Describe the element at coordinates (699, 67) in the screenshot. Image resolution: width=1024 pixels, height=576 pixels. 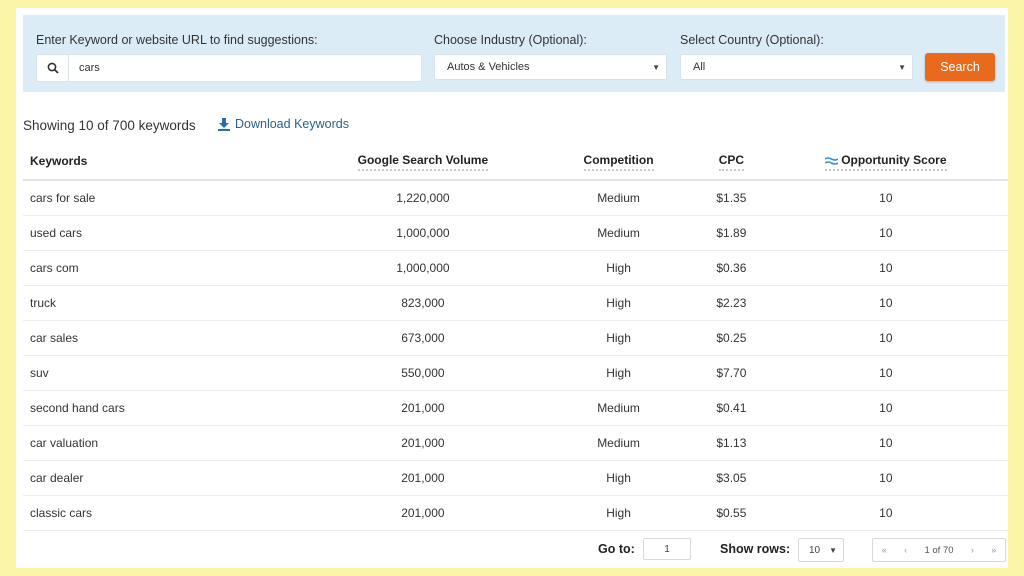
I see `country-selected-value: All` at that location.